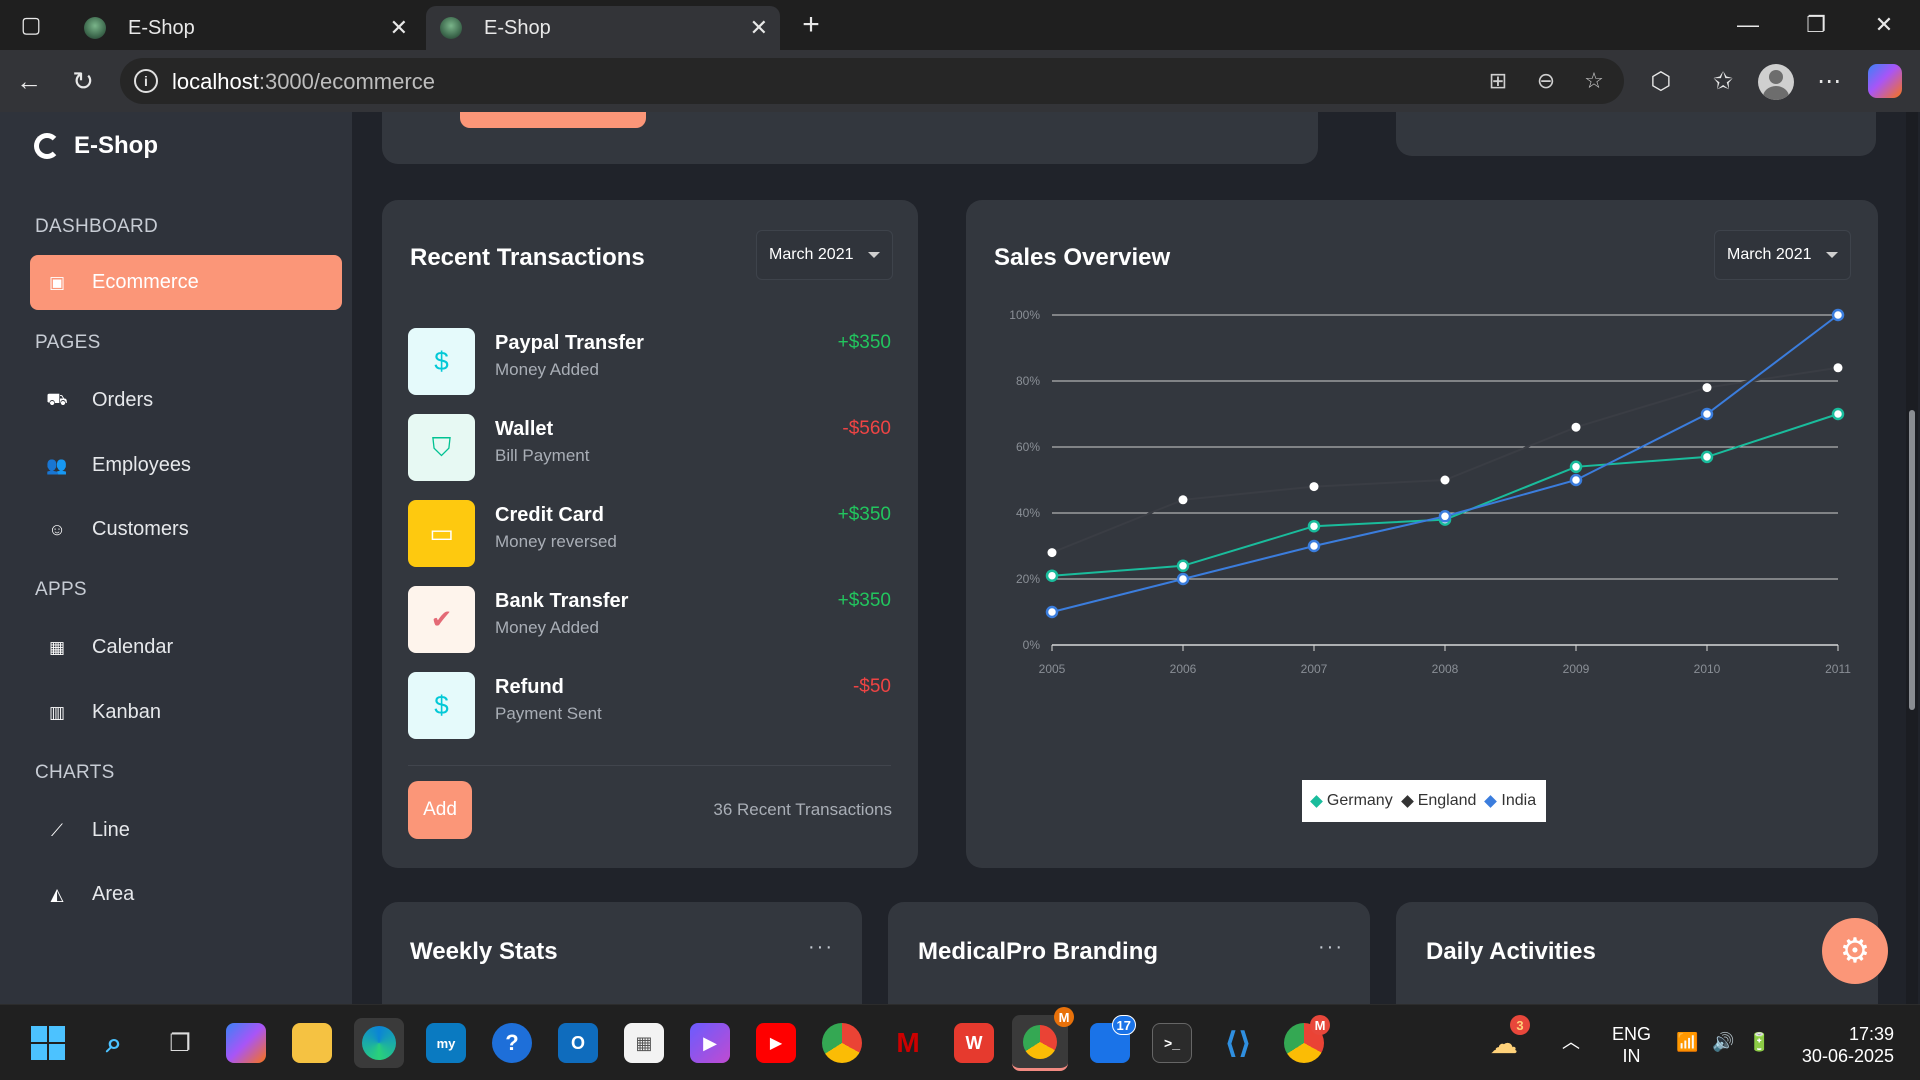 The width and height of the screenshot is (1920, 1080). What do you see at coordinates (186, 282) in the screenshot?
I see `sidebar-item-ecommerce: ▣ Ecommerce` at bounding box center [186, 282].